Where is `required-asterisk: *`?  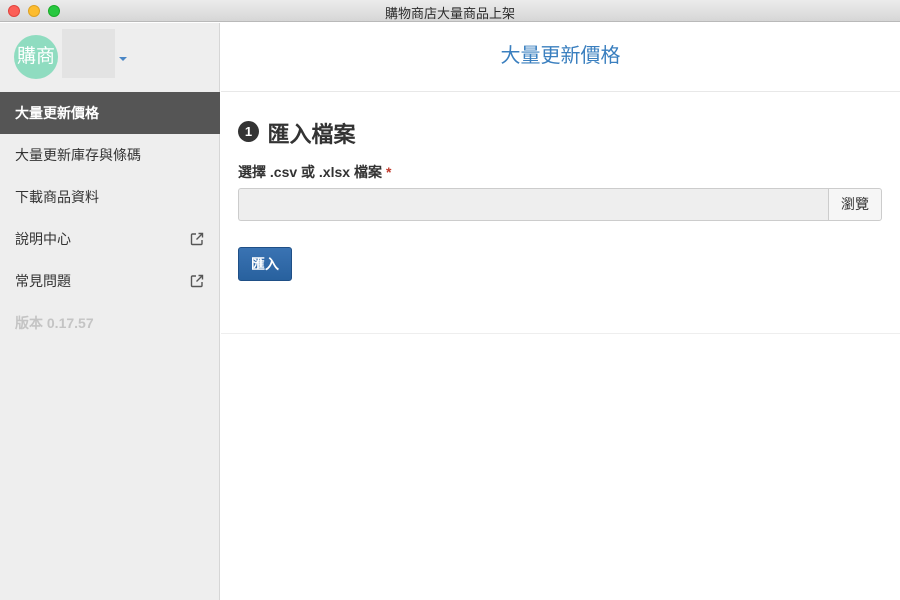
required-asterisk: * is located at coordinates (388, 172).